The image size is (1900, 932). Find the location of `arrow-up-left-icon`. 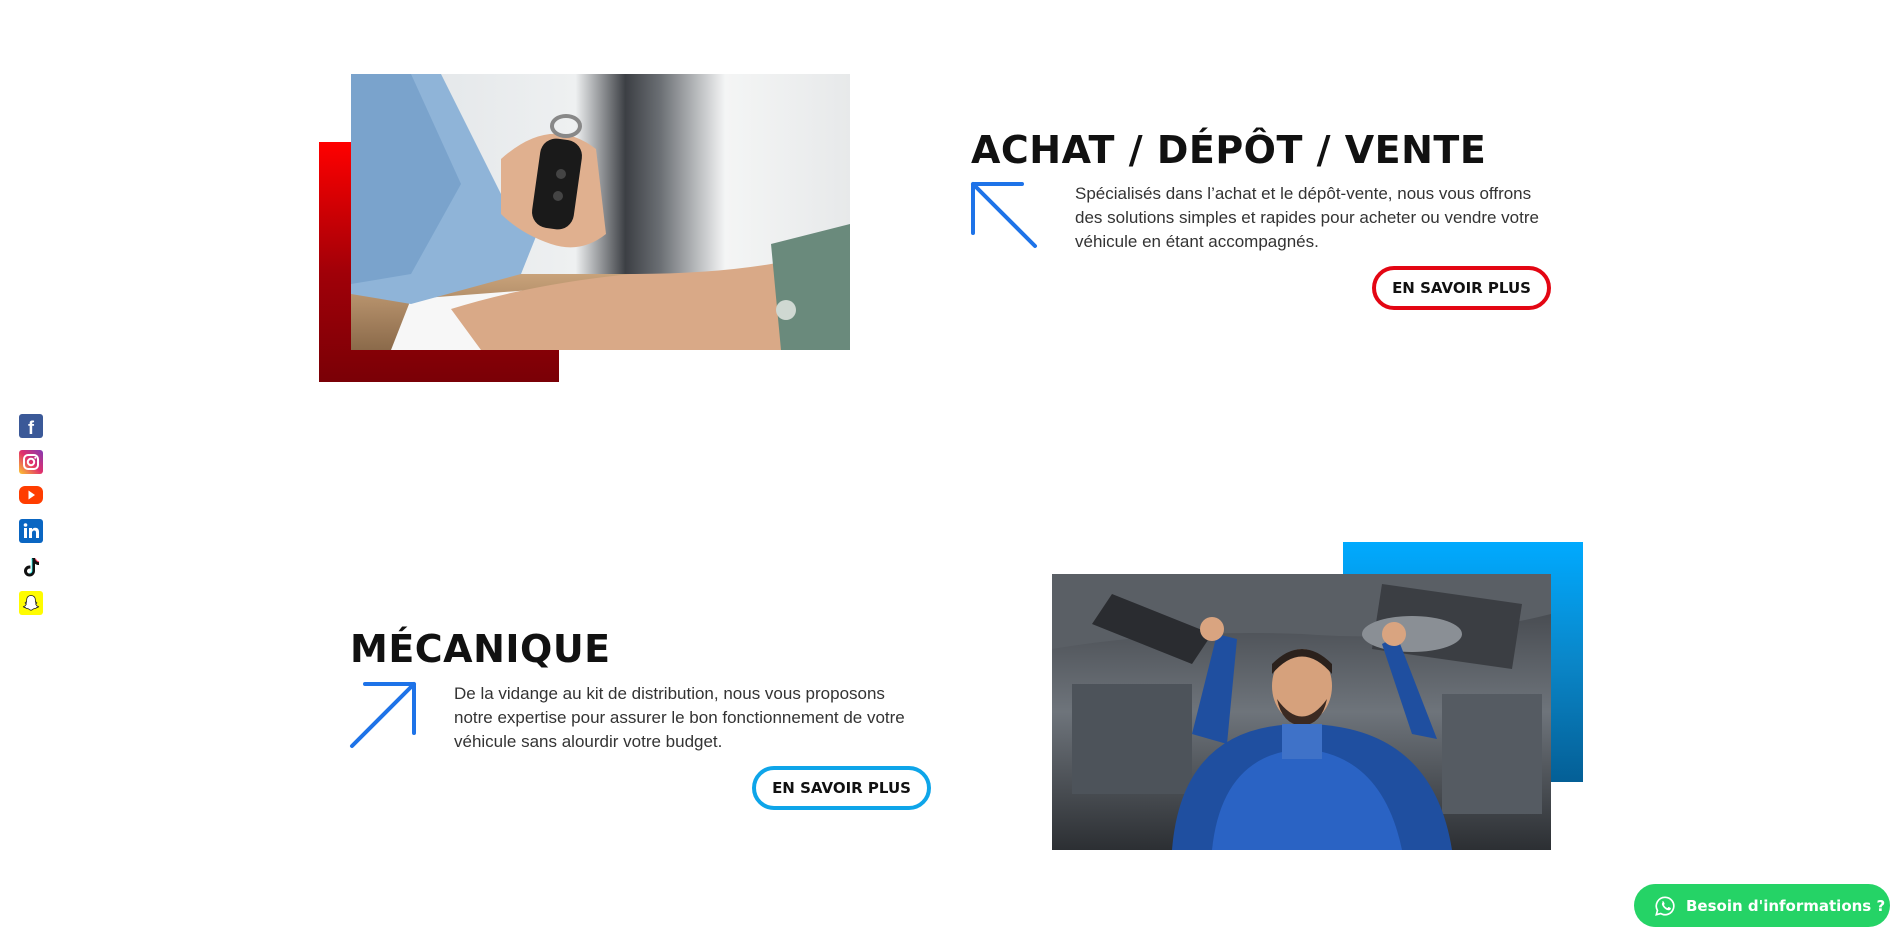

arrow-up-left-icon is located at coordinates (1004, 217).